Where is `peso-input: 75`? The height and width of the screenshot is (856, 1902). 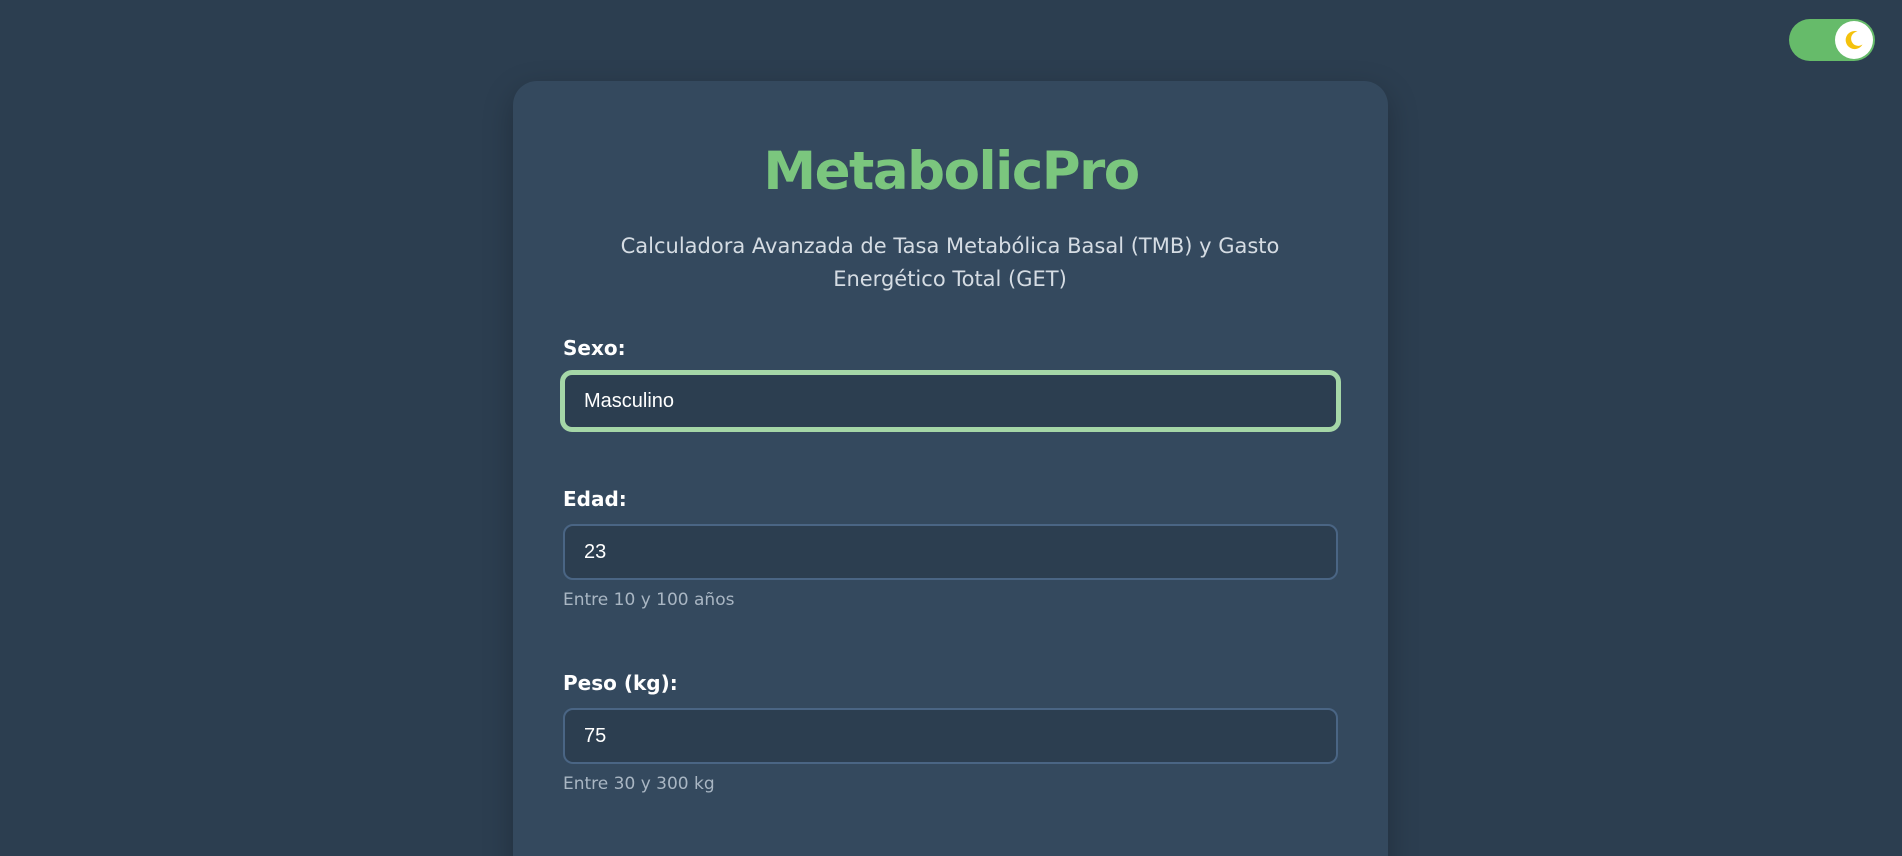 peso-input: 75 is located at coordinates (950, 736).